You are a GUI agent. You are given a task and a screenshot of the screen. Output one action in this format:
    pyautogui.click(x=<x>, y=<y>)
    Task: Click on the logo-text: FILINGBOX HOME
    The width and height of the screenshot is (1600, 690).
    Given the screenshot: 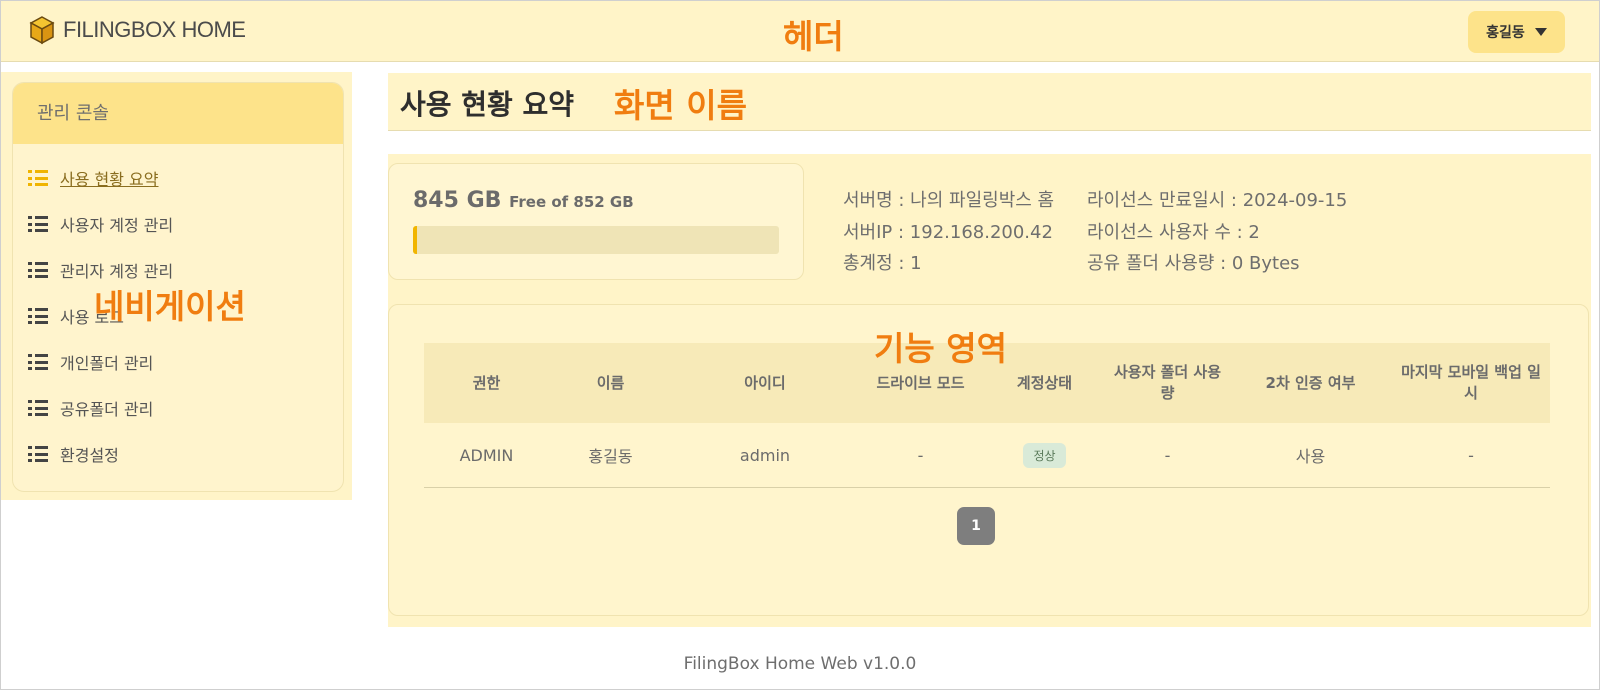 What is the action you would take?
    pyautogui.click(x=154, y=29)
    